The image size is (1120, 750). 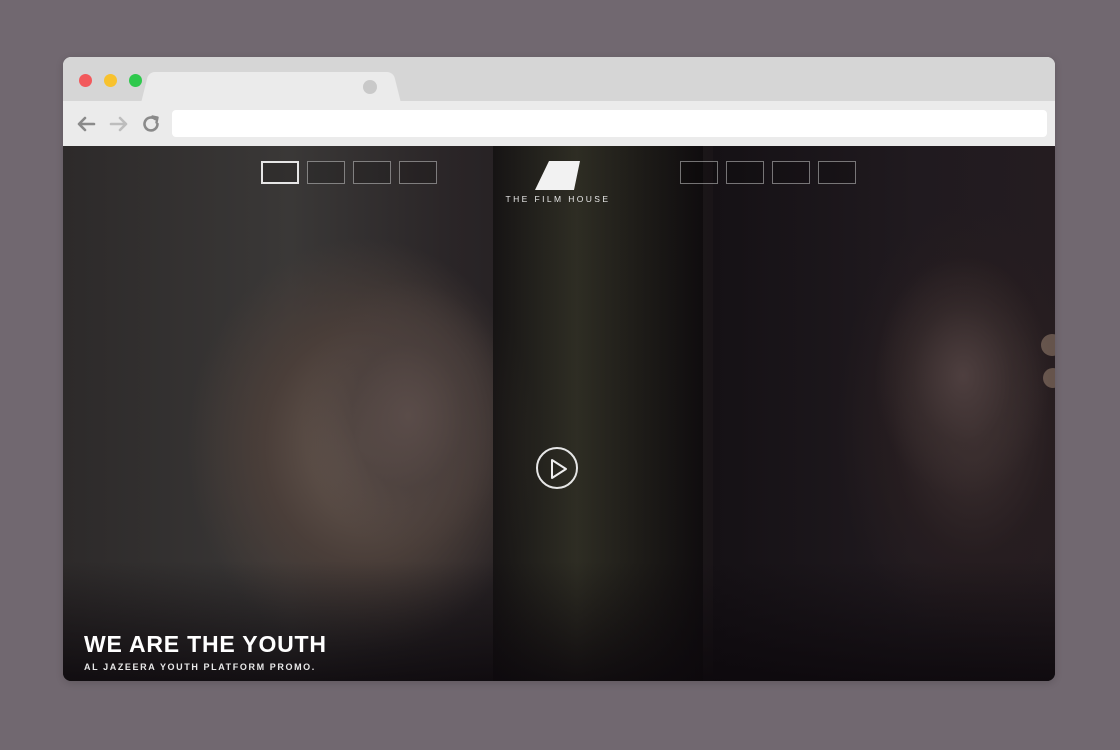 I want to click on minimize-window-button, so click(x=110, y=80).